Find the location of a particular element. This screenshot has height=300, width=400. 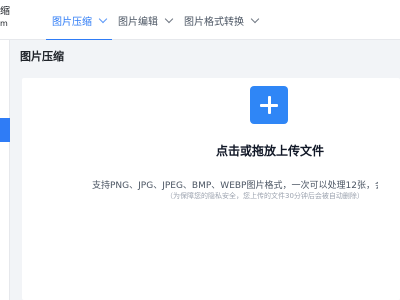

page-title: 图片压缩 is located at coordinates (42, 56).